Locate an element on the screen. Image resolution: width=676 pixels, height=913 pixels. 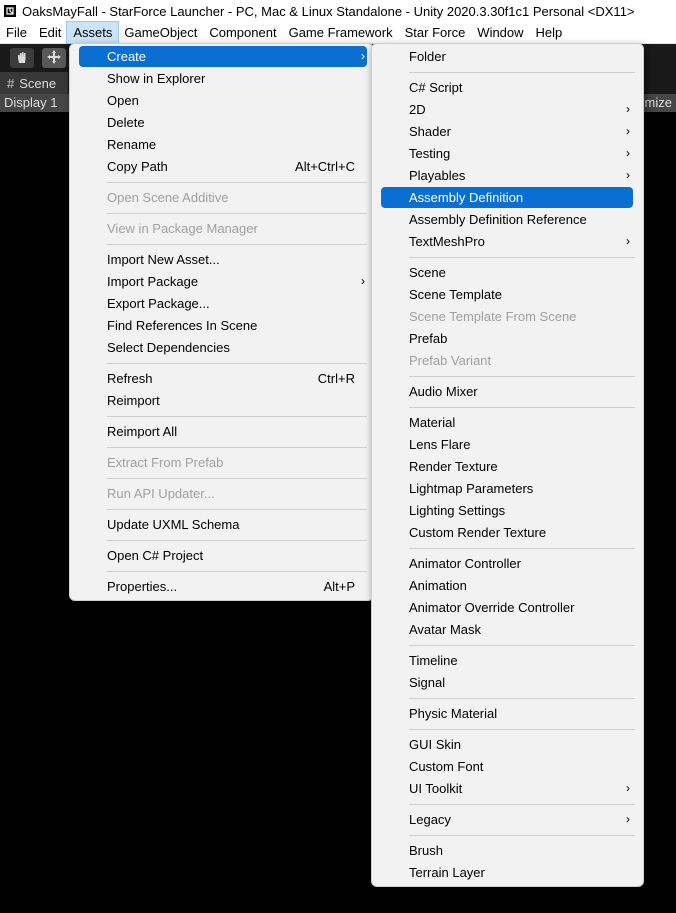
menu-item-label: GUI Skin is located at coordinates (435, 744).